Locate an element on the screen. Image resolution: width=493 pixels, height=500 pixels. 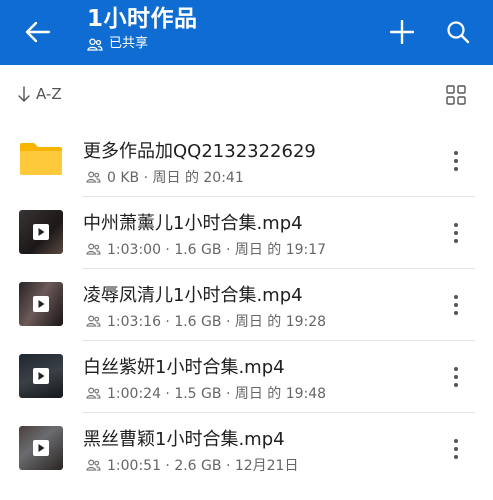
item-meta: 0 KB · 周日 的 20:41 is located at coordinates (165, 177).